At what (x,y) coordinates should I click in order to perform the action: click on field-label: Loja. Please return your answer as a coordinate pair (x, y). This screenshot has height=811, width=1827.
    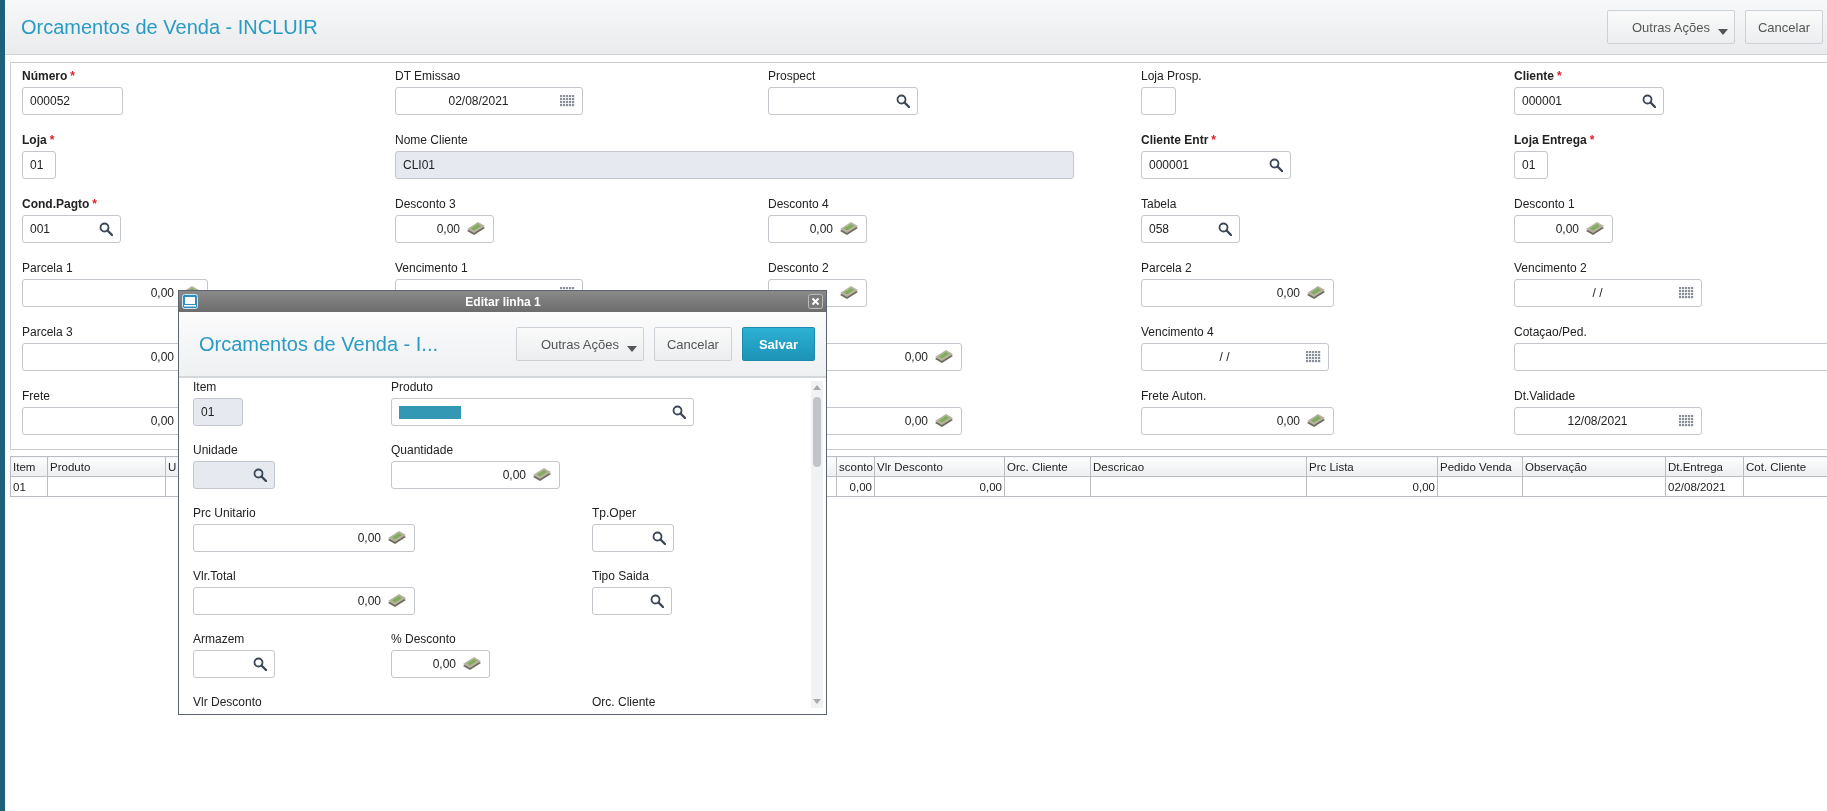
    Looking at the image, I should click on (34, 140).